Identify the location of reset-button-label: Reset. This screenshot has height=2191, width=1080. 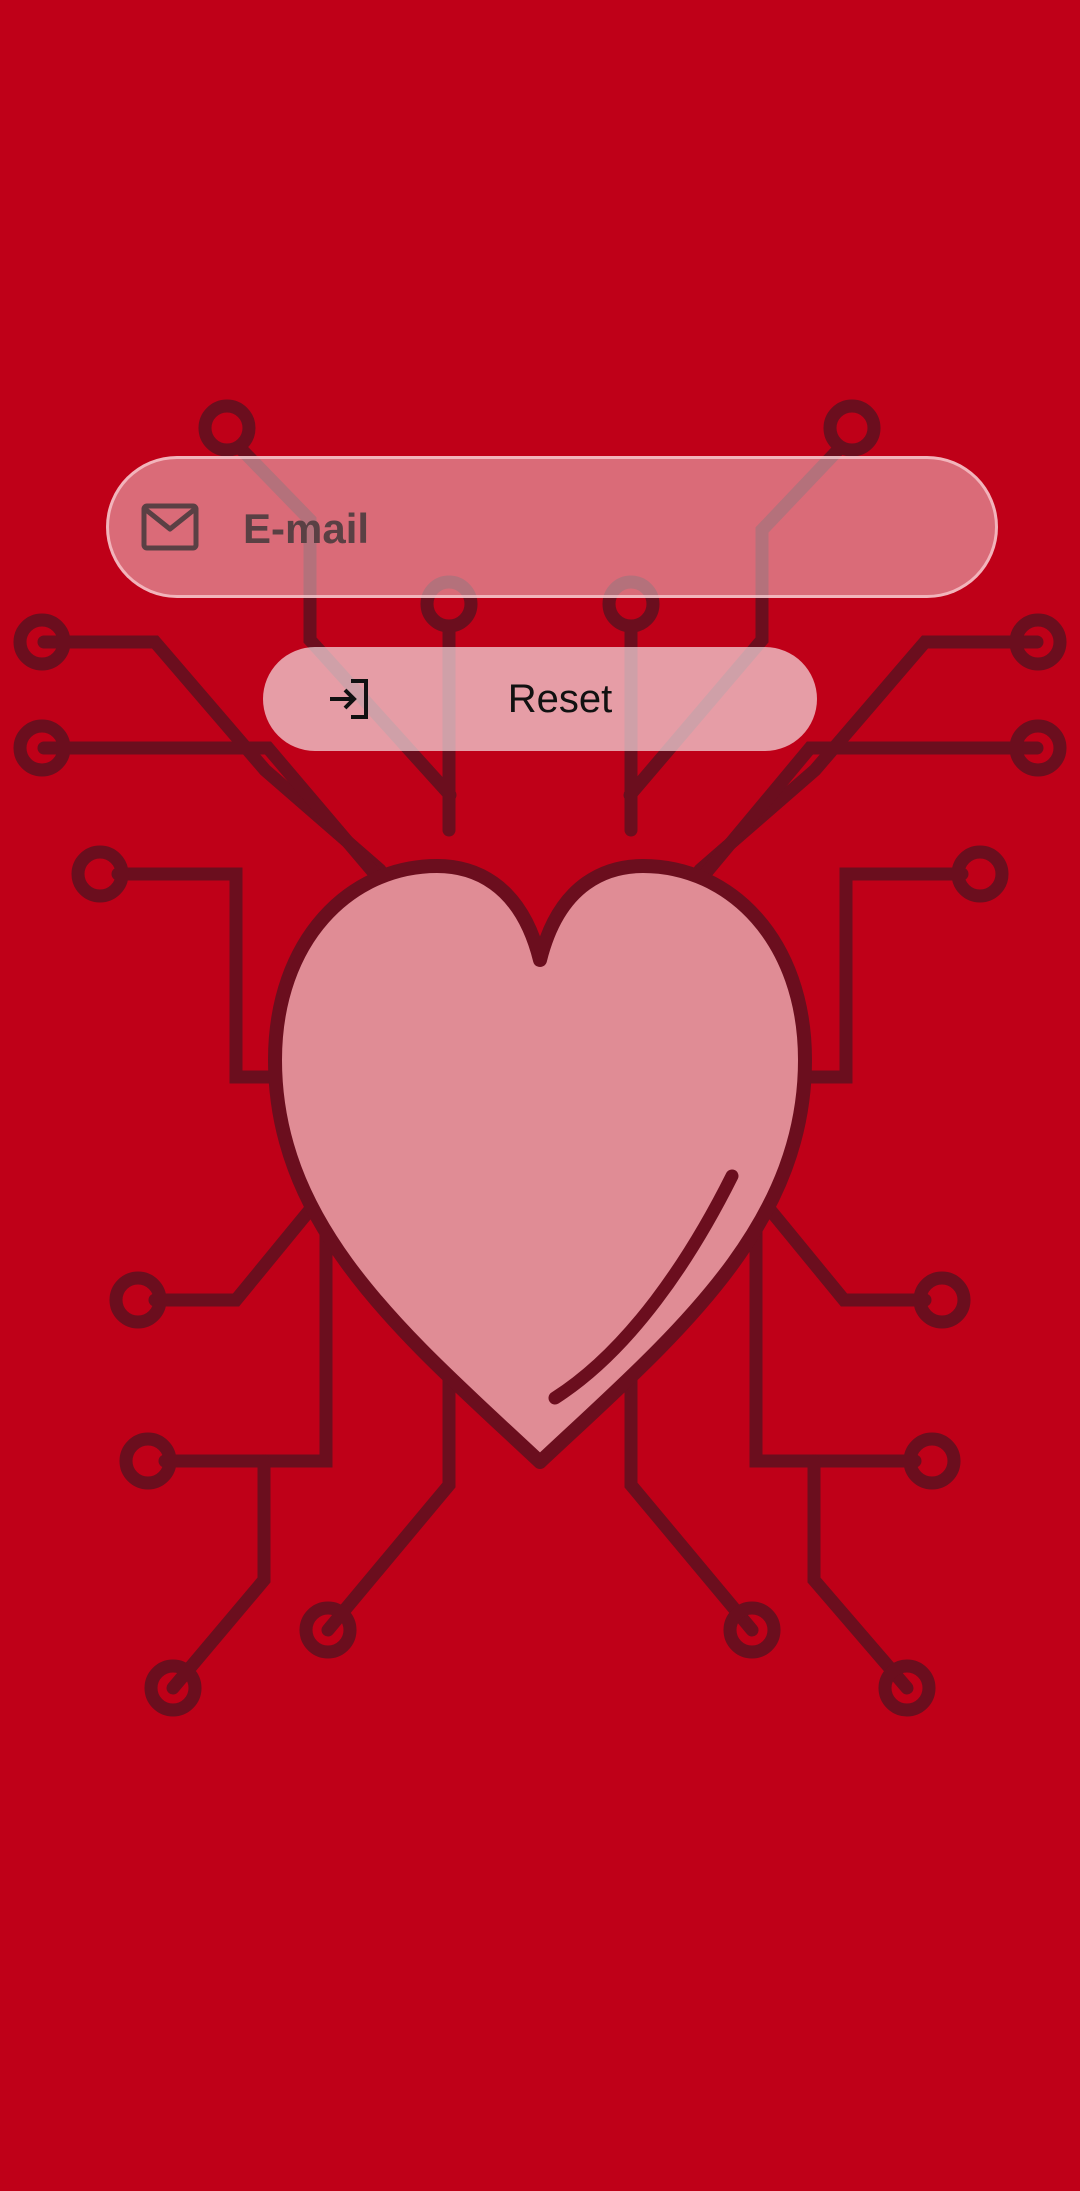
(560, 699).